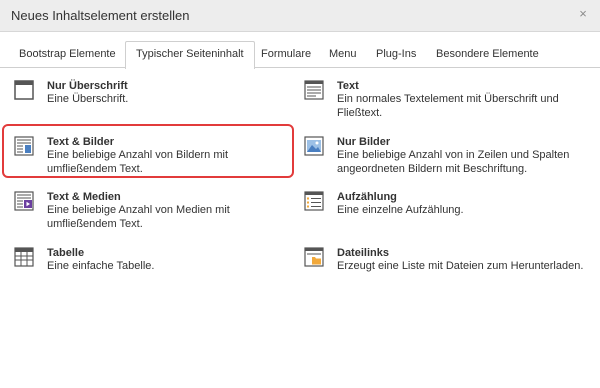  What do you see at coordinates (487, 54) in the screenshot?
I see `tab-besondere-elemente: Besondere Elemente` at bounding box center [487, 54].